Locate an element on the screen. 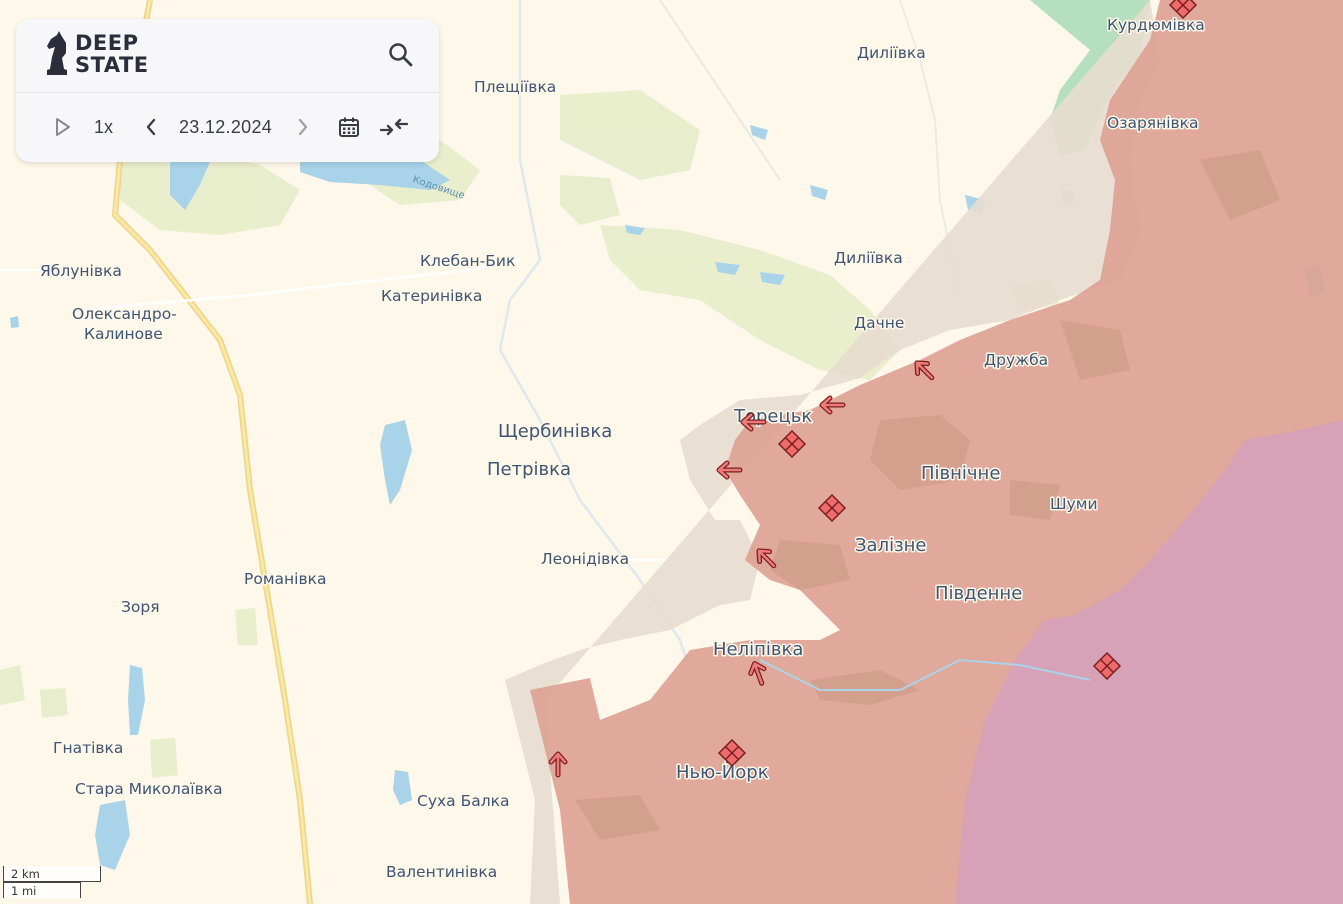  label-oleksandro-1: Олександро- is located at coordinates (124, 314).